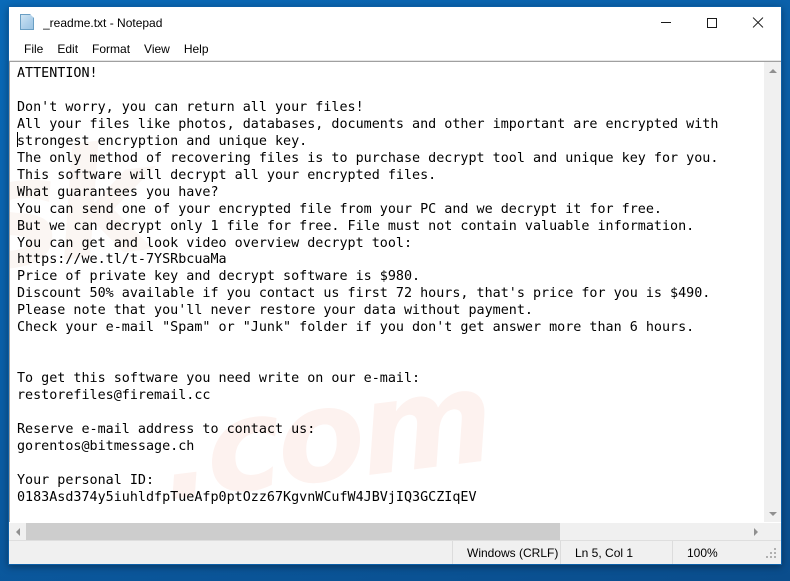 The height and width of the screenshot is (581, 790). Describe the element at coordinates (67, 49) in the screenshot. I see `menu-item-edit: Edit` at that location.